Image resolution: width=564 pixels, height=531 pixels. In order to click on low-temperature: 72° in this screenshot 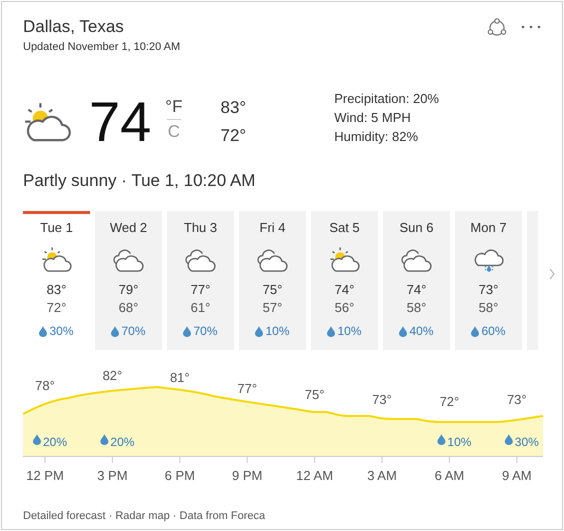, I will do `click(233, 135)`.